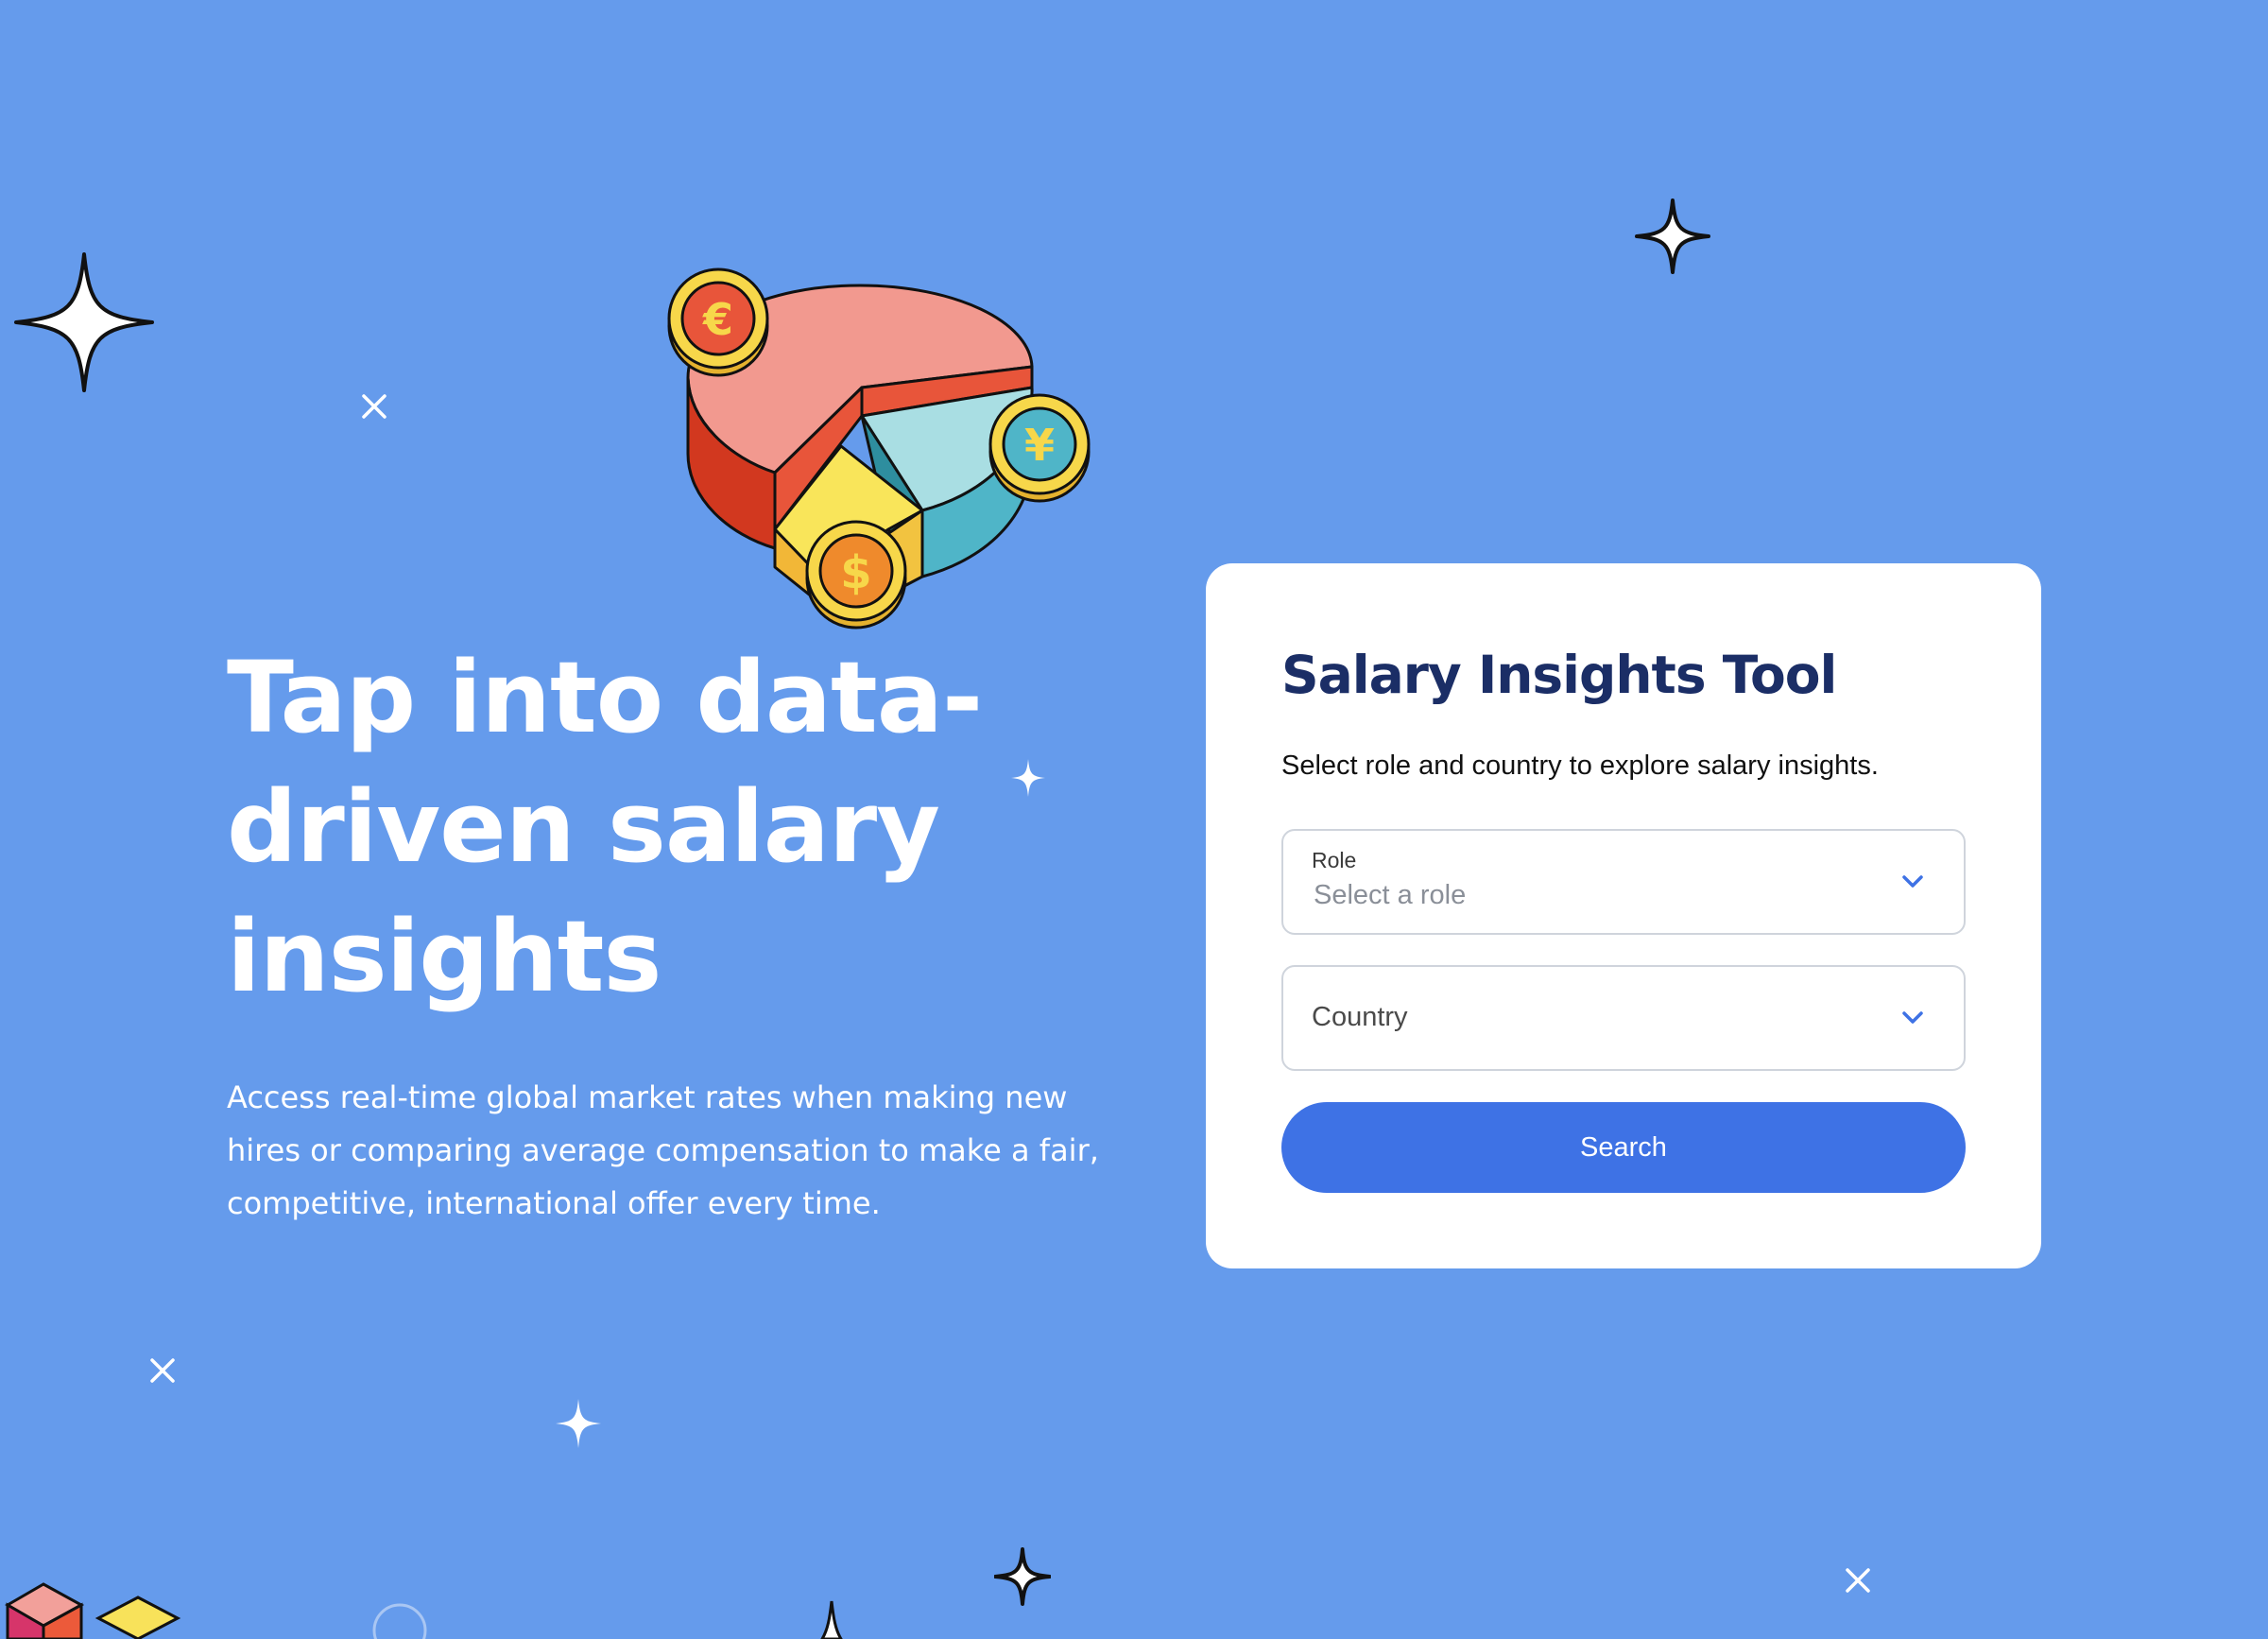 This screenshot has width=2268, height=1639. What do you see at coordinates (1623, 1148) in the screenshot?
I see `search-button: Search` at bounding box center [1623, 1148].